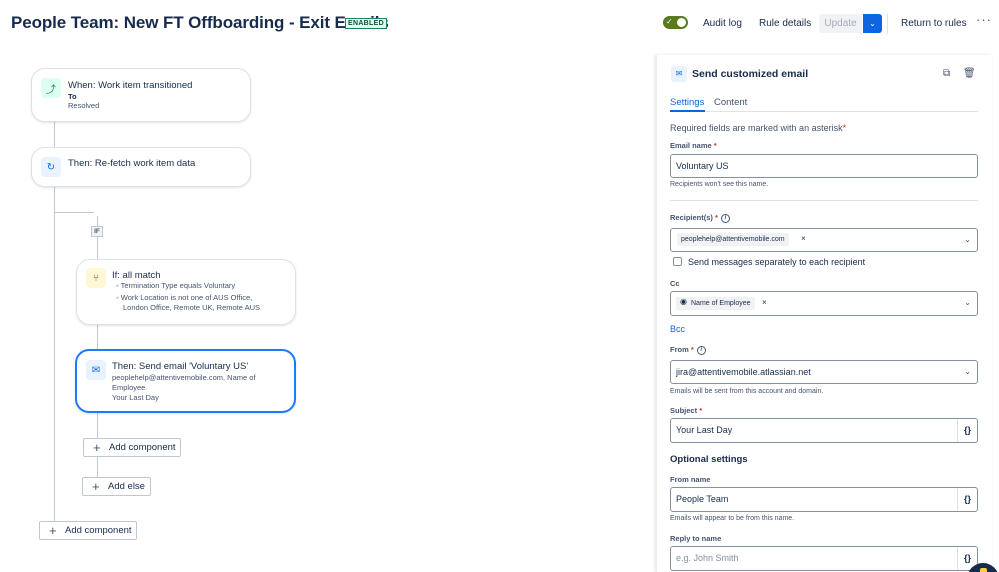 Image resolution: width=999 pixels, height=572 pixels. What do you see at coordinates (824, 372) in the screenshot?
I see `from-select: jira@attentivemobile.atlassian.net ⌄` at bounding box center [824, 372].